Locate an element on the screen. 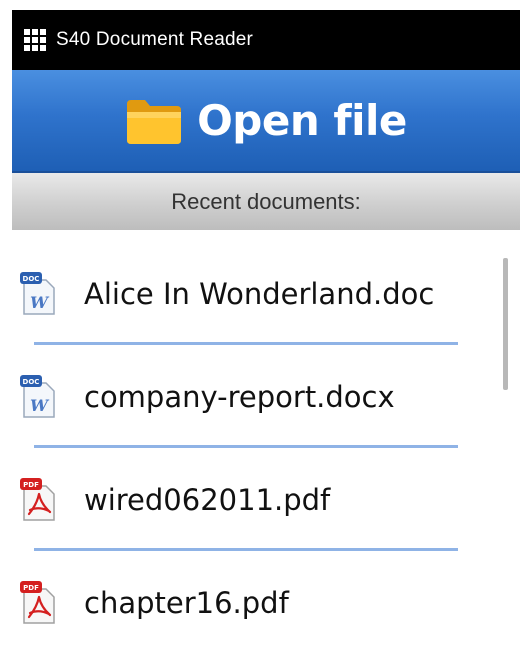 The height and width of the screenshot is (650, 520). file-name: company-report.docx is located at coordinates (239, 396).